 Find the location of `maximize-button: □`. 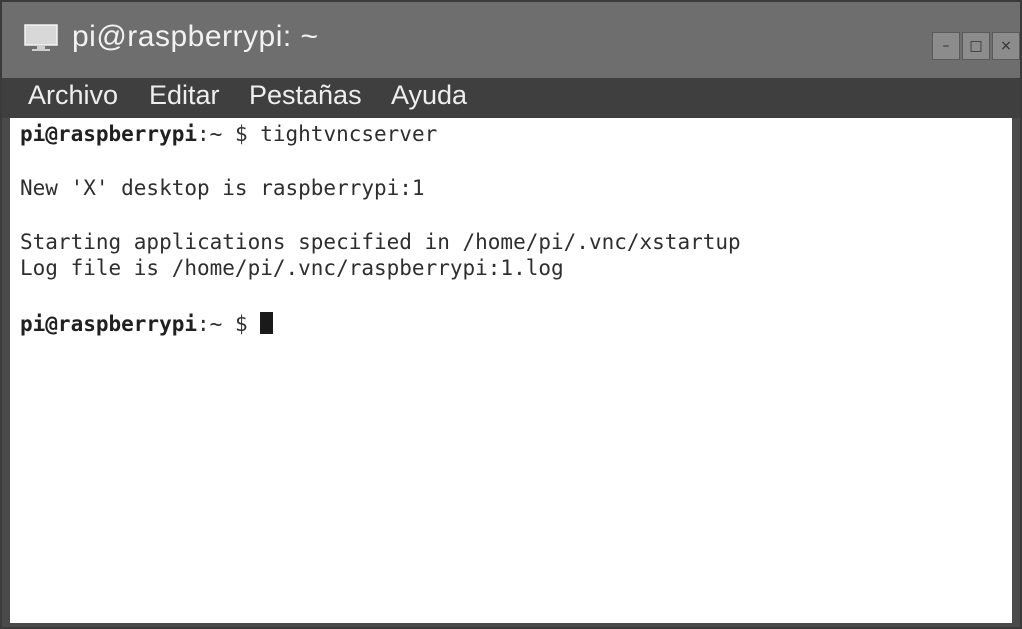

maximize-button: □ is located at coordinates (976, 46).